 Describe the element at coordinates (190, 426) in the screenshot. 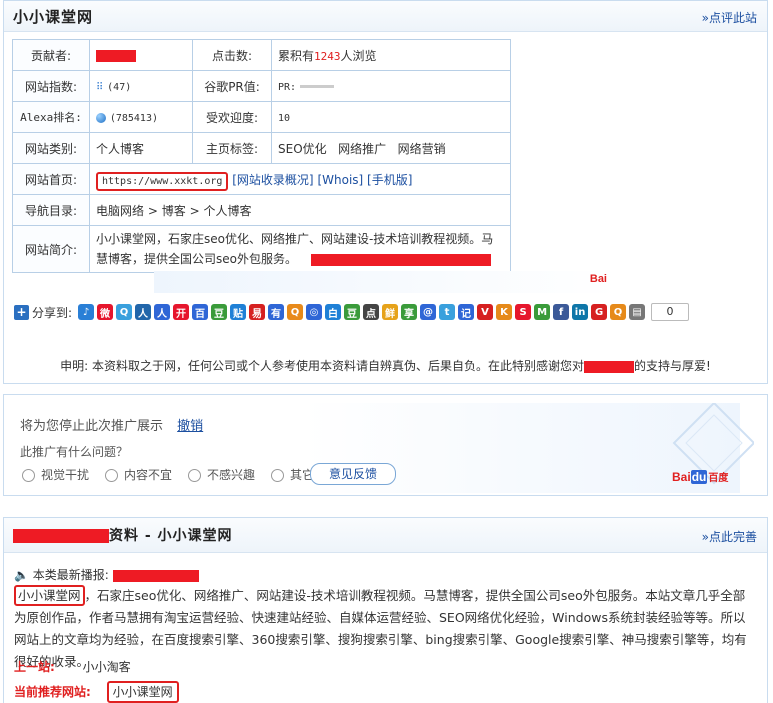

I see `undo-link: 撤销` at that location.